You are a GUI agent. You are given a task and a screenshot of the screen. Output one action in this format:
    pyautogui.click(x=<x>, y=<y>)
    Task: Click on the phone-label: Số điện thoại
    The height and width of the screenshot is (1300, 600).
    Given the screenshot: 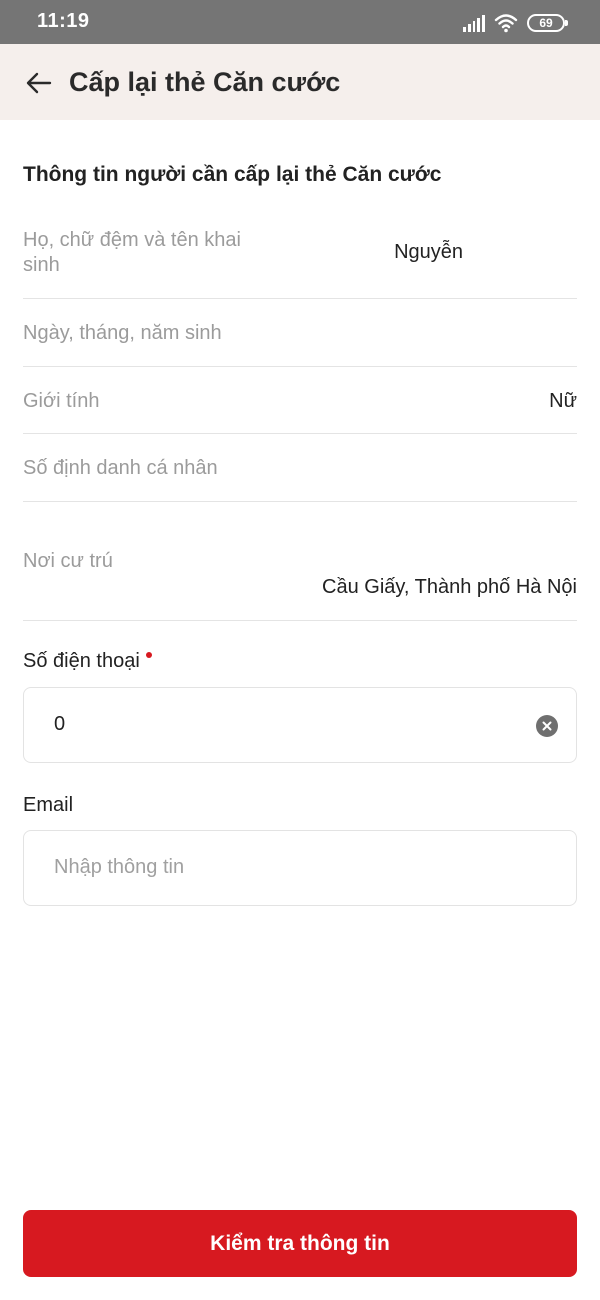 What is the action you would take?
    pyautogui.click(x=87, y=661)
    